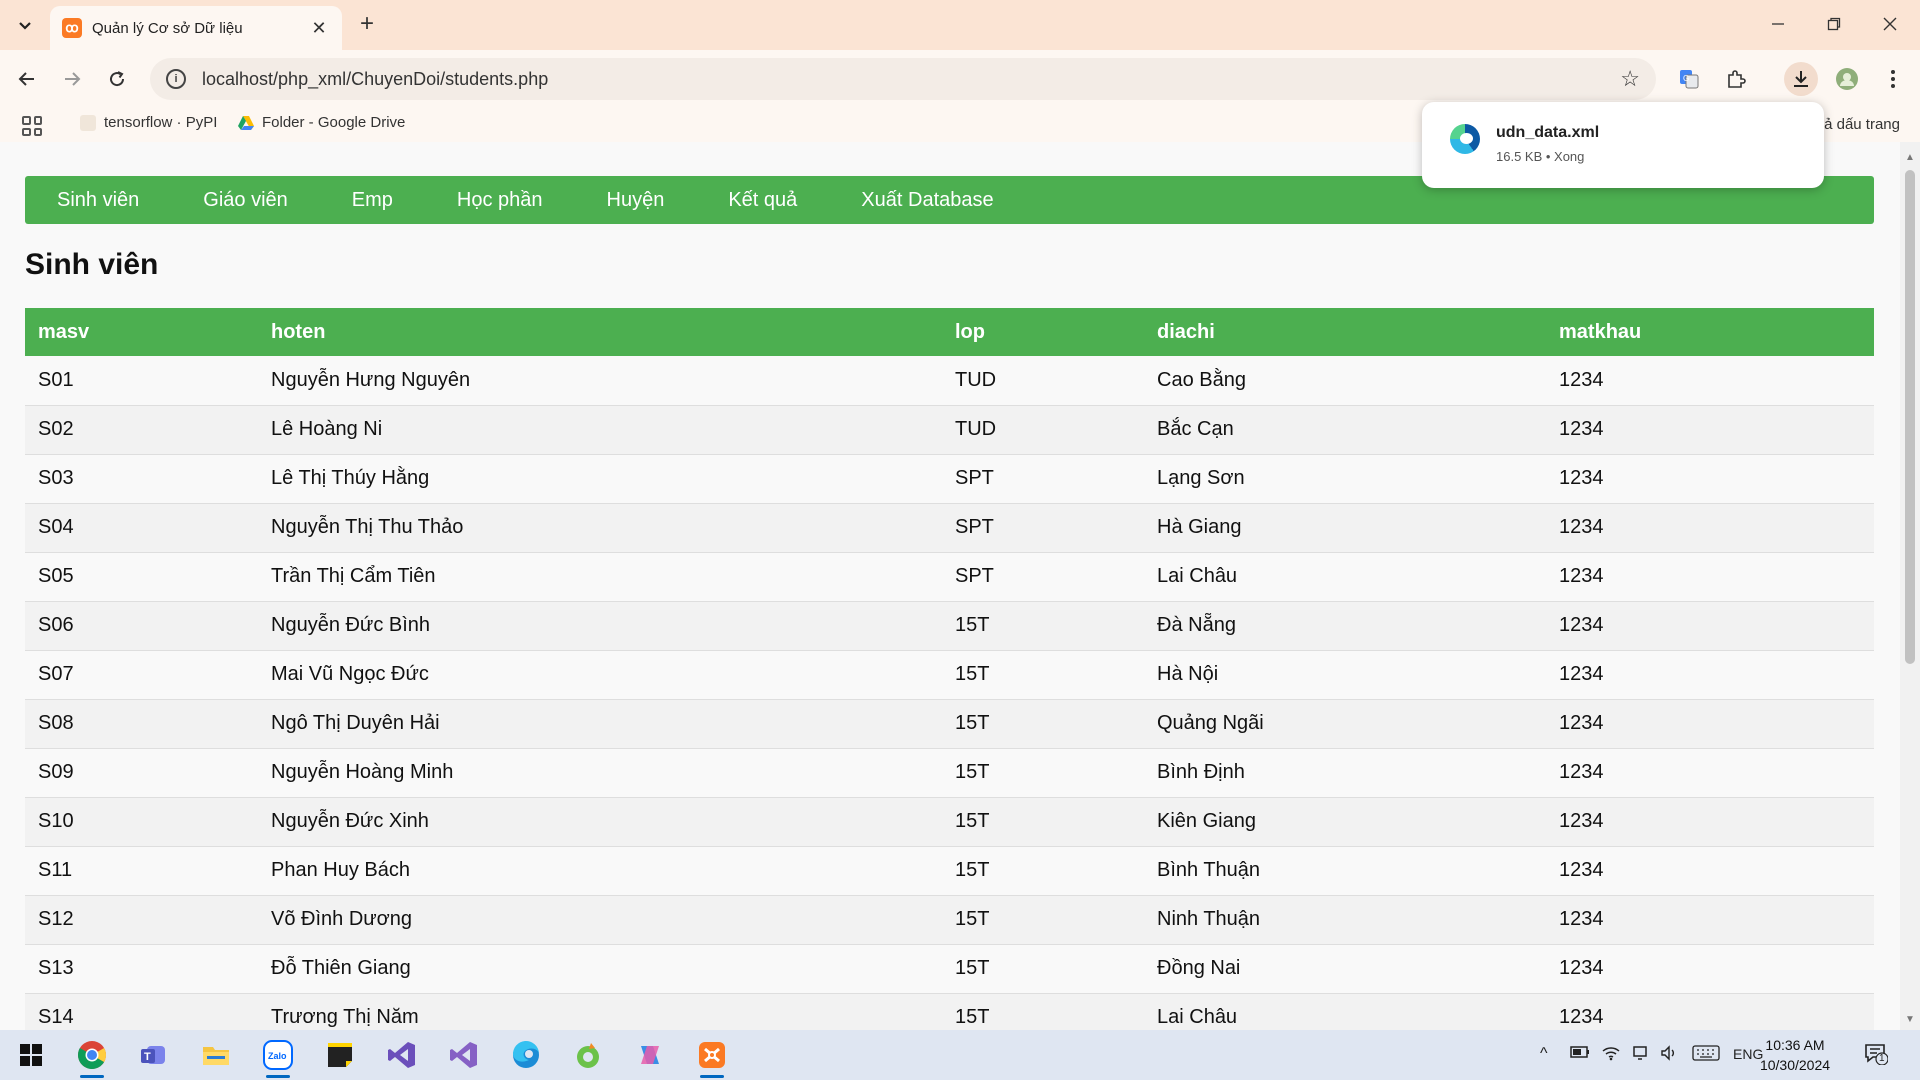  I want to click on nav-hoc-phan: Học phần, so click(500, 200).